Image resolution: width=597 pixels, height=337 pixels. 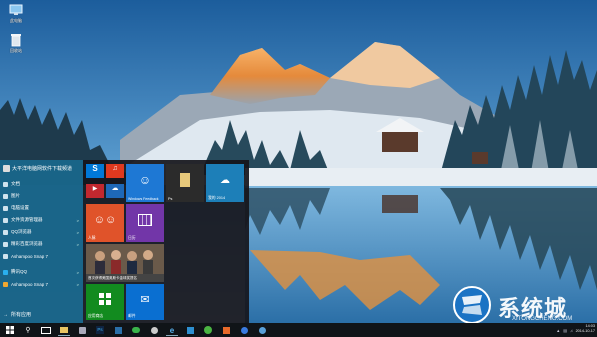 I want to click on recycle-bin-icon, so click(x=16, y=40).